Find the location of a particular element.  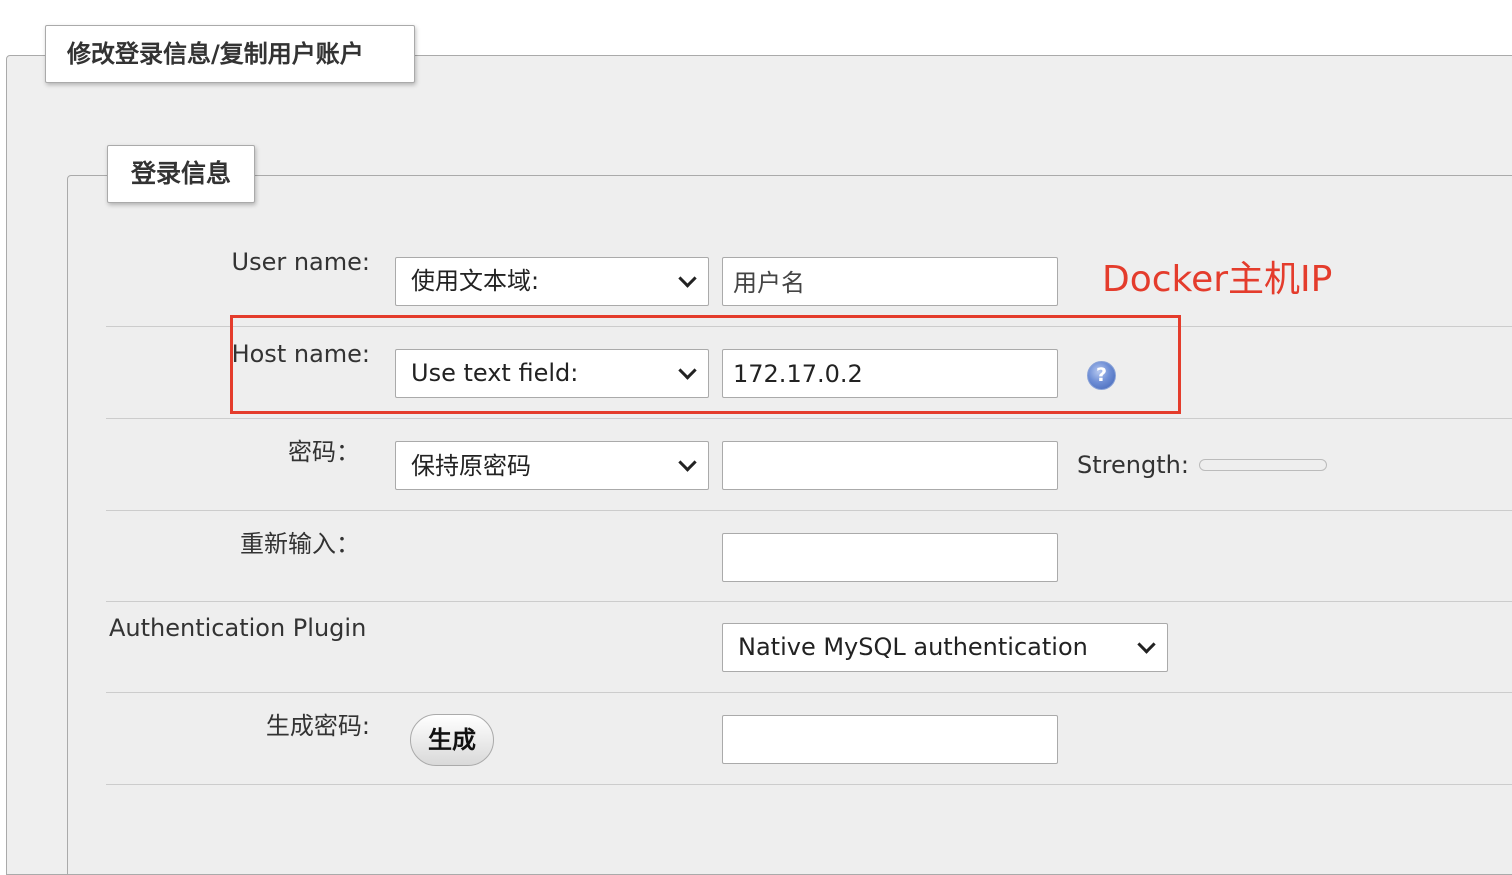

username-type-select: 使用文本域: is located at coordinates (552, 281).